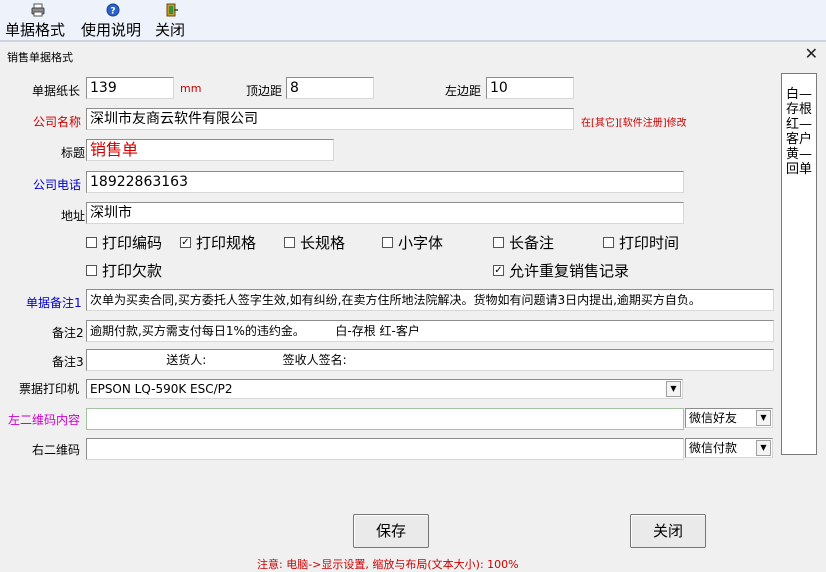 The width and height of the screenshot is (826, 572). What do you see at coordinates (421, 243) in the screenshot?
I see `checkbox-small-font-label: 小字体` at bounding box center [421, 243].